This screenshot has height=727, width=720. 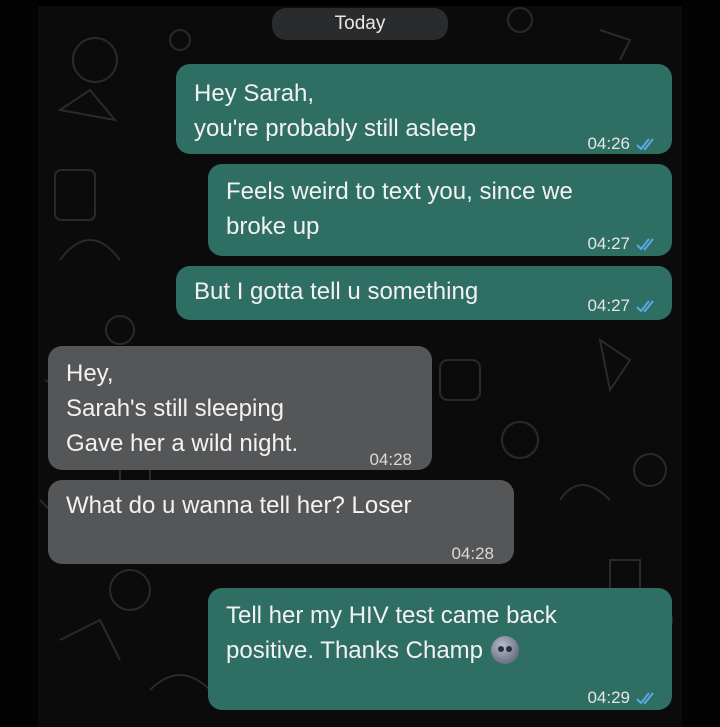 What do you see at coordinates (182, 443) in the screenshot?
I see `message-text-line: Gave her a wild night.` at bounding box center [182, 443].